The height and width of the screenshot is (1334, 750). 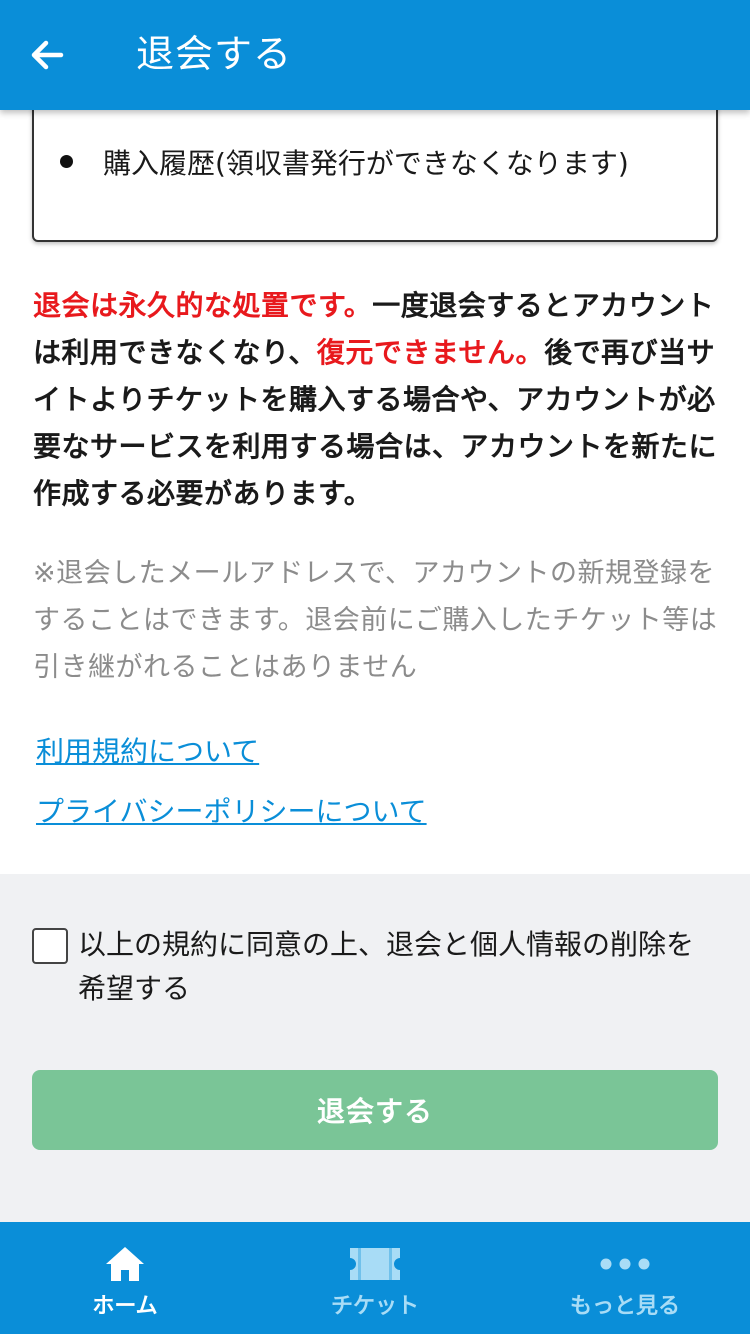 I want to click on nav-label-more: もっと見る, so click(x=624, y=1306).